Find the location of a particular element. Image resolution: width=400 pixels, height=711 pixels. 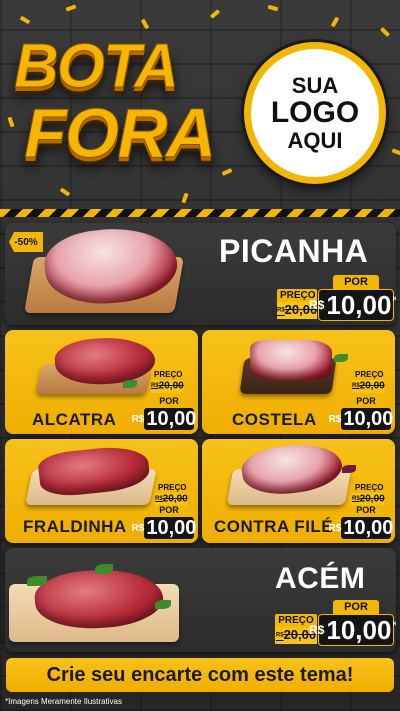

discount-badge: -50% is located at coordinates (26, 242).